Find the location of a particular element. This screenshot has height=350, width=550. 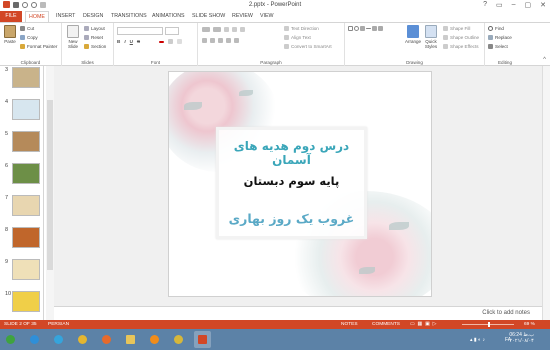

select-button: Select is located at coordinates (498, 46).